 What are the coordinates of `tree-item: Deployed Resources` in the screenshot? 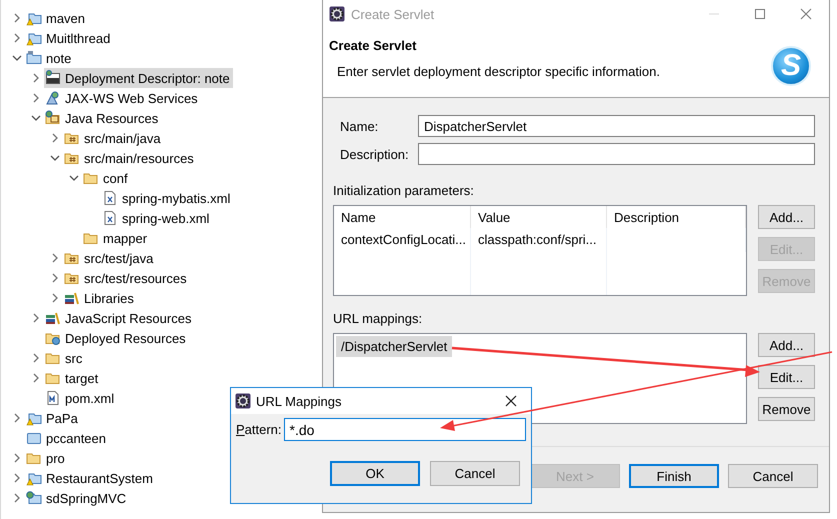 It's located at (116, 338).